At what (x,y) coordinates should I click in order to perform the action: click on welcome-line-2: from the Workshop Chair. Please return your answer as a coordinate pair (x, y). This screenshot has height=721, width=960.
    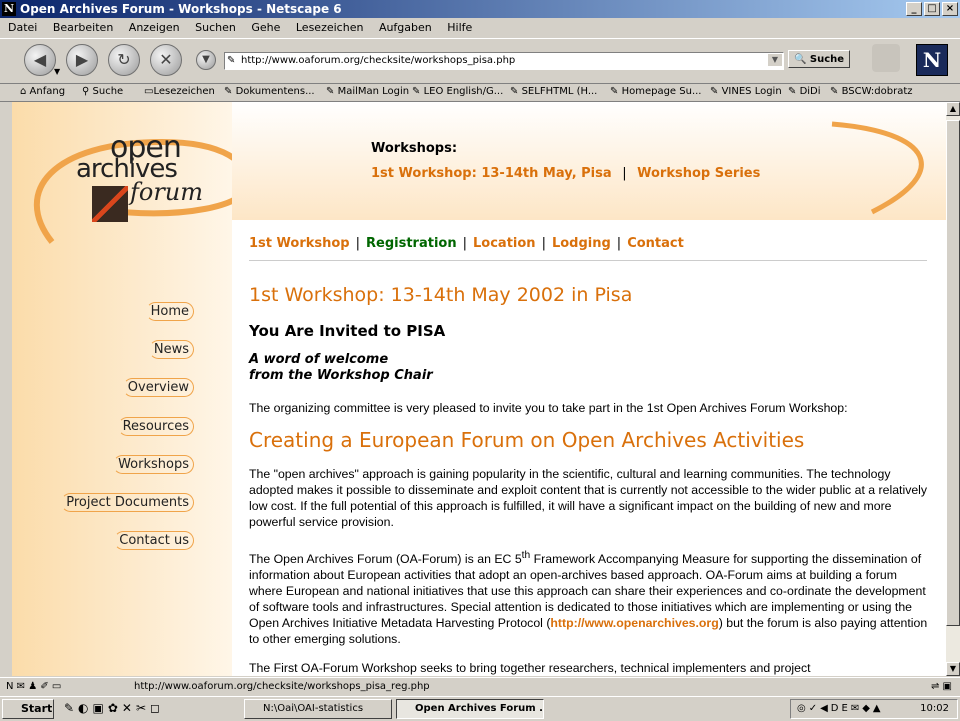
    Looking at the image, I should click on (341, 375).